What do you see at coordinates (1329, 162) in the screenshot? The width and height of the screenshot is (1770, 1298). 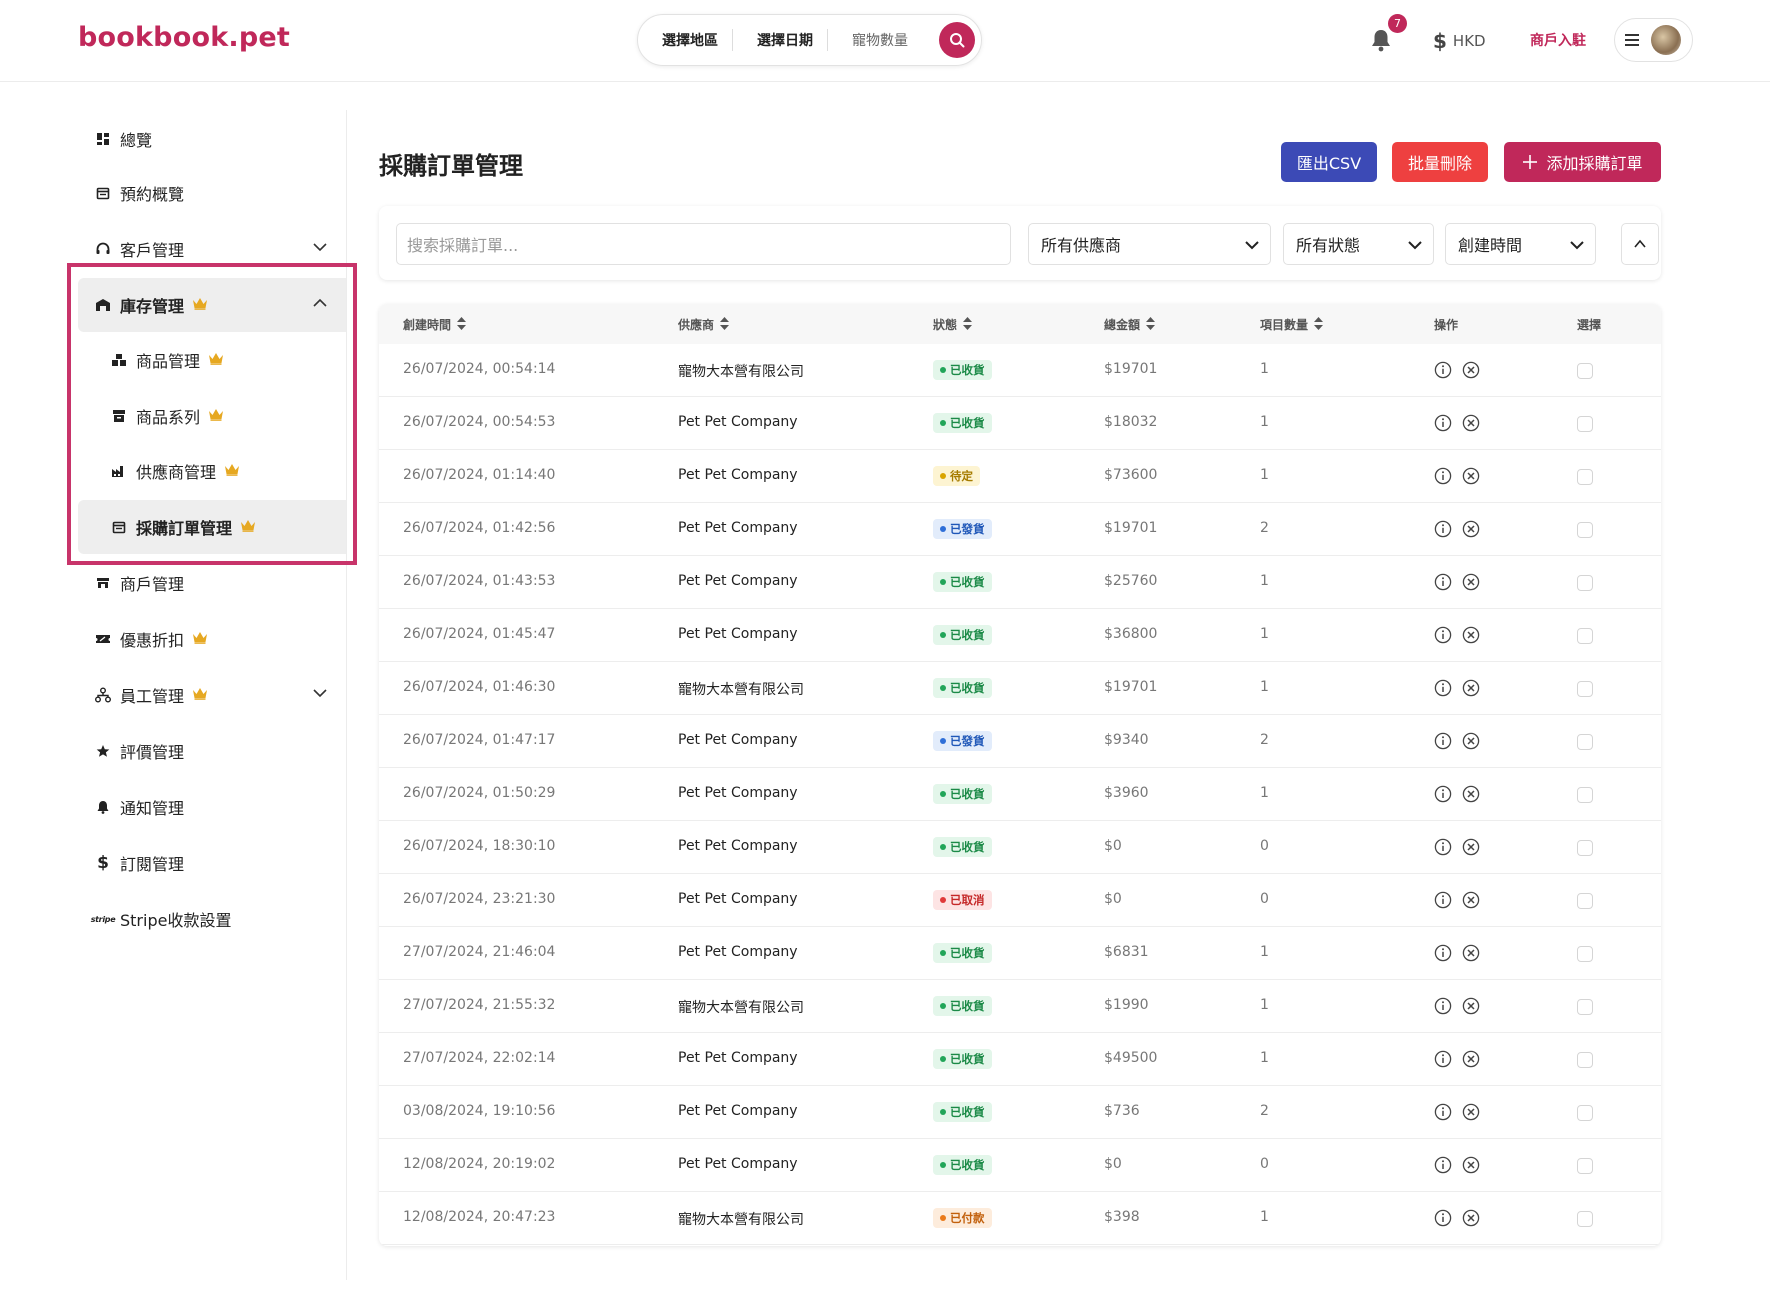 I see `export-csv-button: 匯出CSV` at bounding box center [1329, 162].